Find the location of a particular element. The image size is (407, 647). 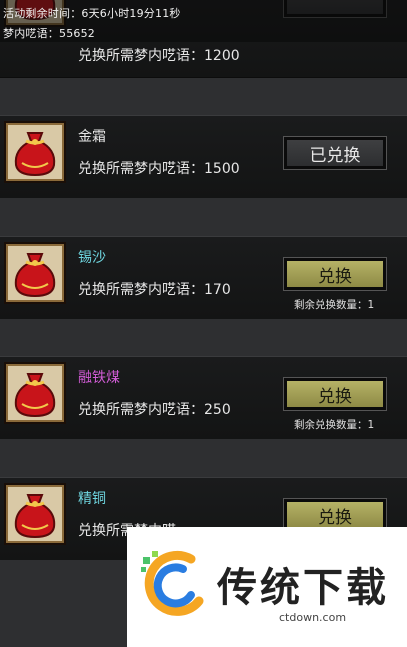

watermark: 传统下载 ctdown.com is located at coordinates (267, 587).